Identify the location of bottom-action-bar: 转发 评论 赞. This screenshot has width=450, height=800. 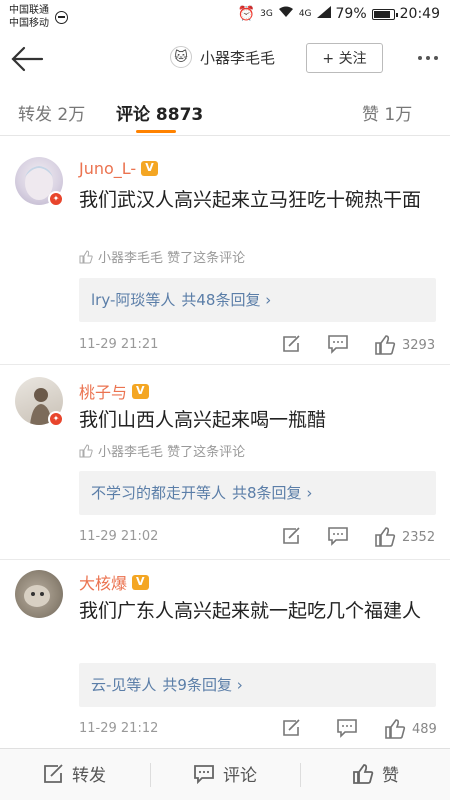
(225, 774).